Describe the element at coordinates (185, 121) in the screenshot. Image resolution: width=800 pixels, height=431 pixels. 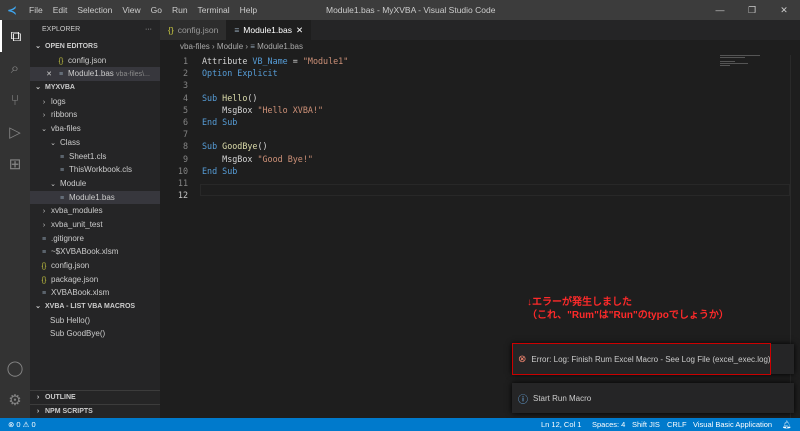
I see `line-number: 6` at that location.